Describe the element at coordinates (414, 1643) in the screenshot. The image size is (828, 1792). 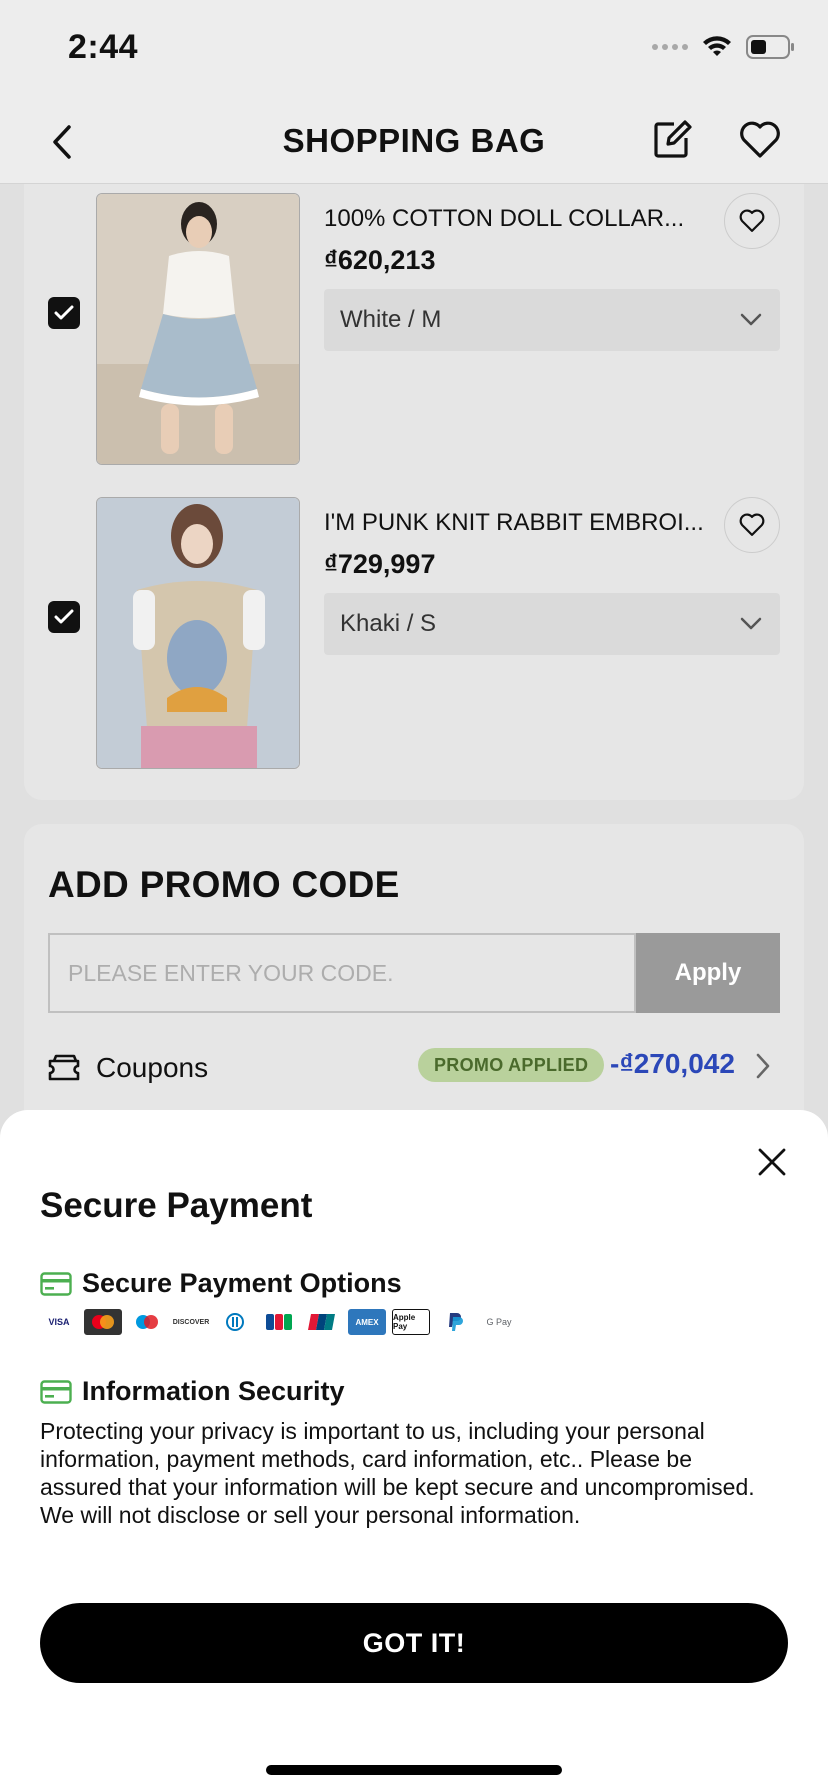
I see `got-it-button: GOT IT!` at that location.